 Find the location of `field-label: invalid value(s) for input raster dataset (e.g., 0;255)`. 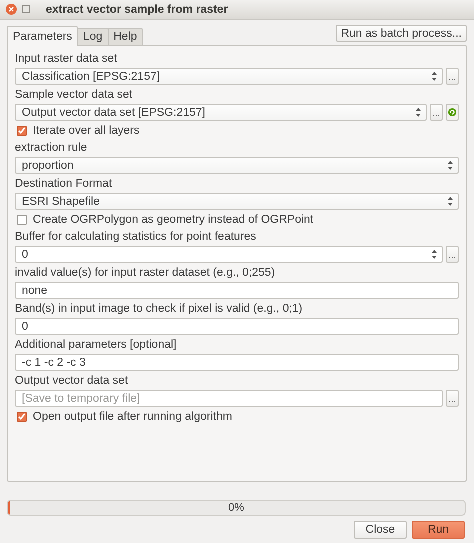

field-label: invalid value(s) for input raster dataset (e.g., 0;255) is located at coordinates (145, 273).